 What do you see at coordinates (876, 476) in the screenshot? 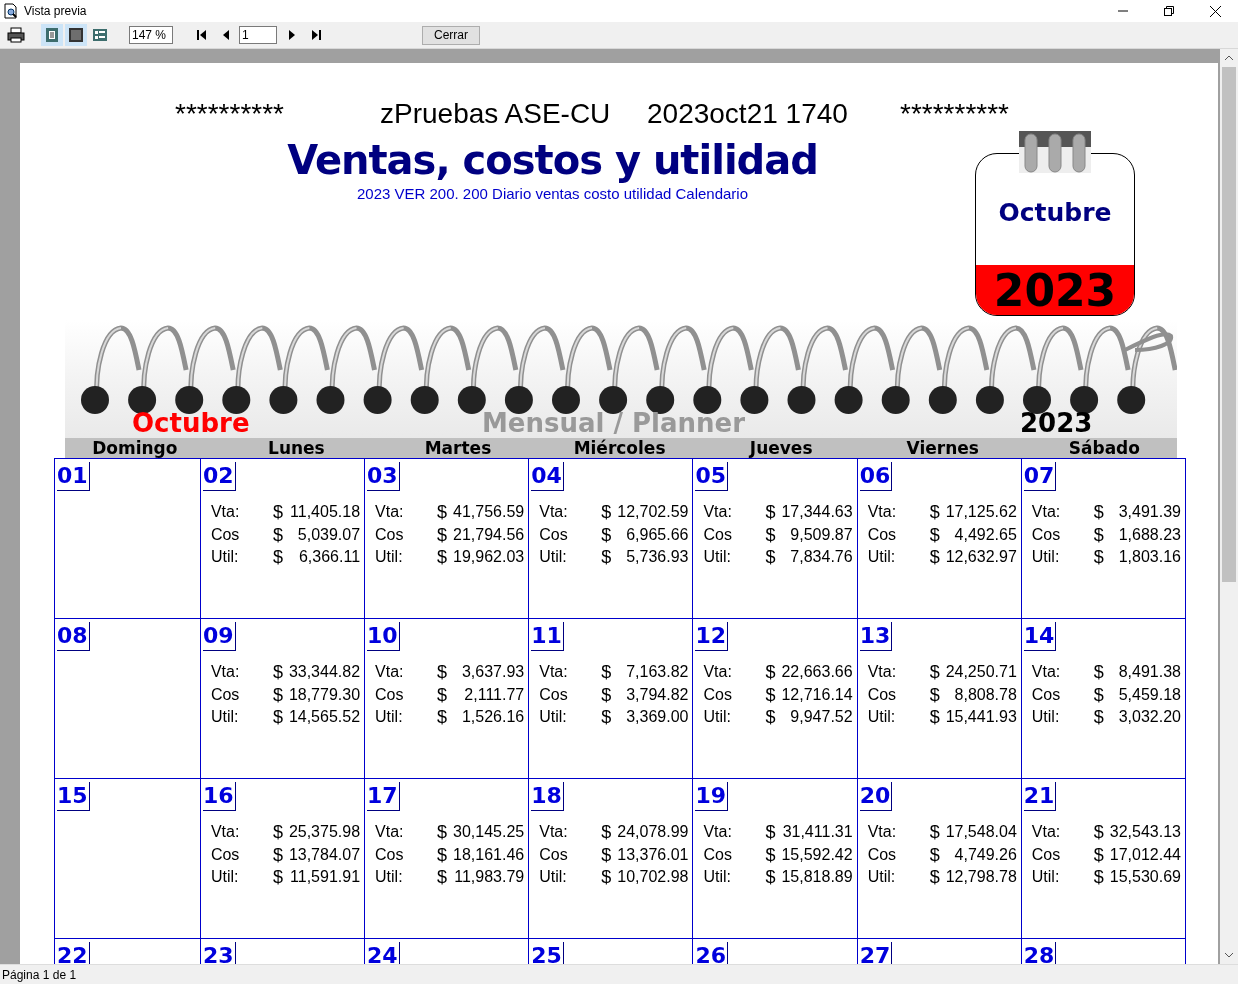
I see `day-number: 06` at bounding box center [876, 476].